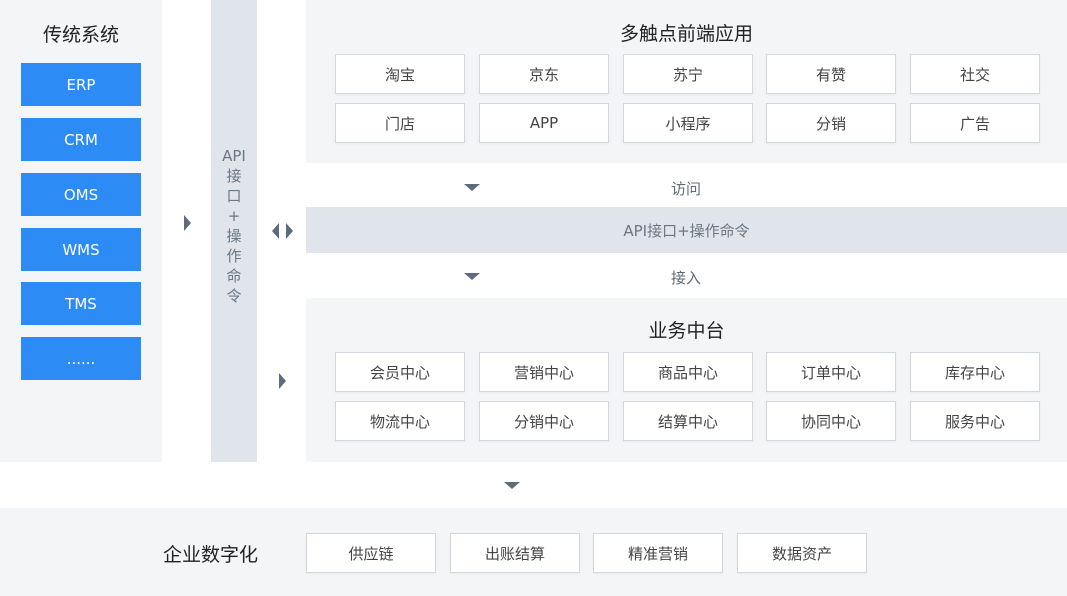  What do you see at coordinates (688, 74) in the screenshot?
I see `frontend-item: 苏宁` at bounding box center [688, 74].